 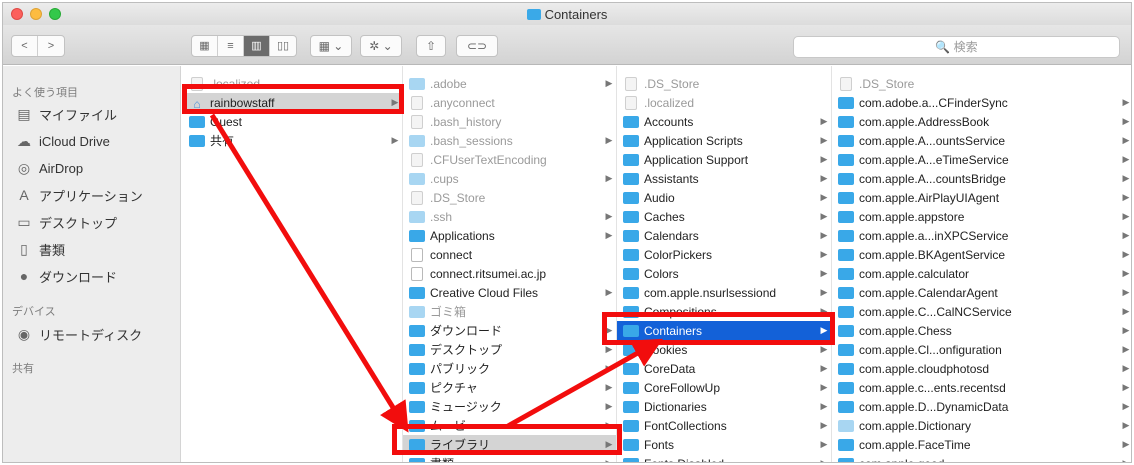 I want to click on list-item: Assistants ▶, so click(x=724, y=178).